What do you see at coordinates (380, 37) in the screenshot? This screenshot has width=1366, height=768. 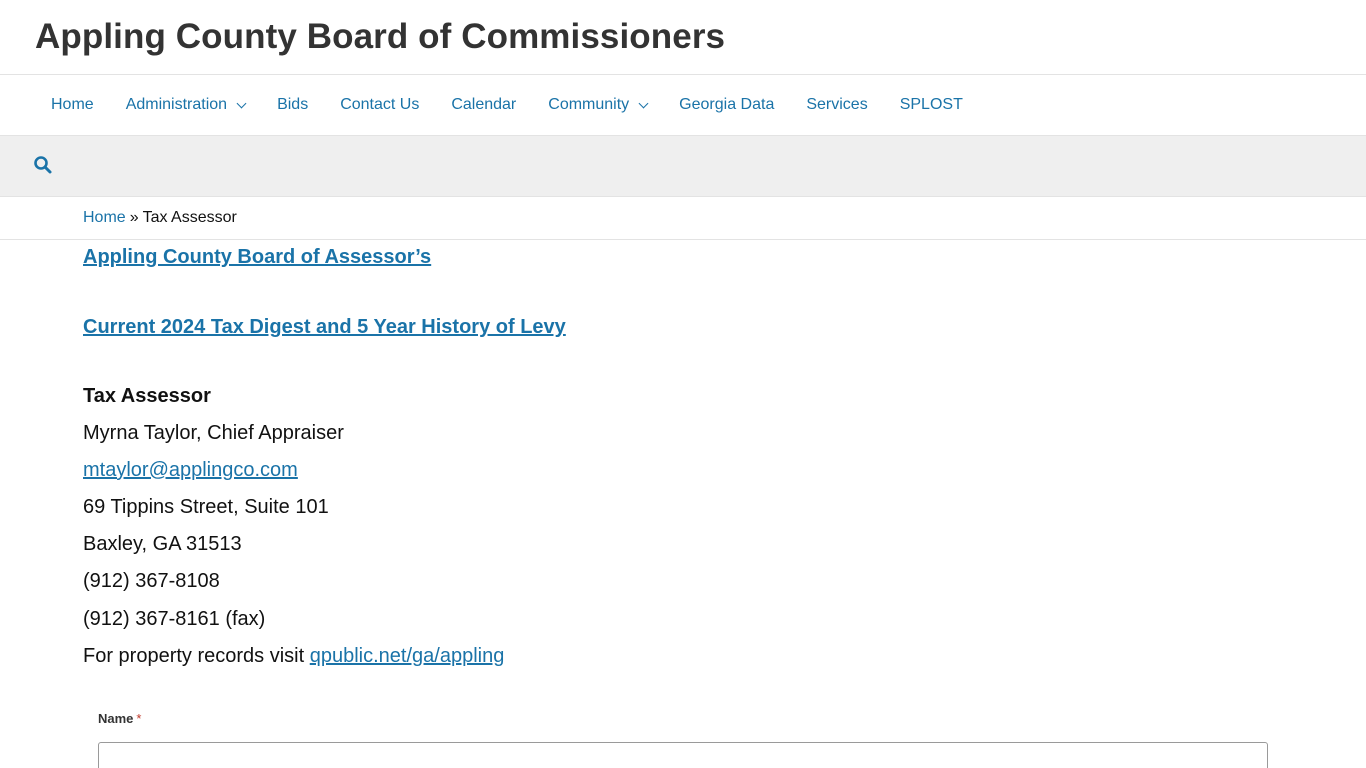 I see `site-title: Appling County Board of Commissioners` at bounding box center [380, 37].